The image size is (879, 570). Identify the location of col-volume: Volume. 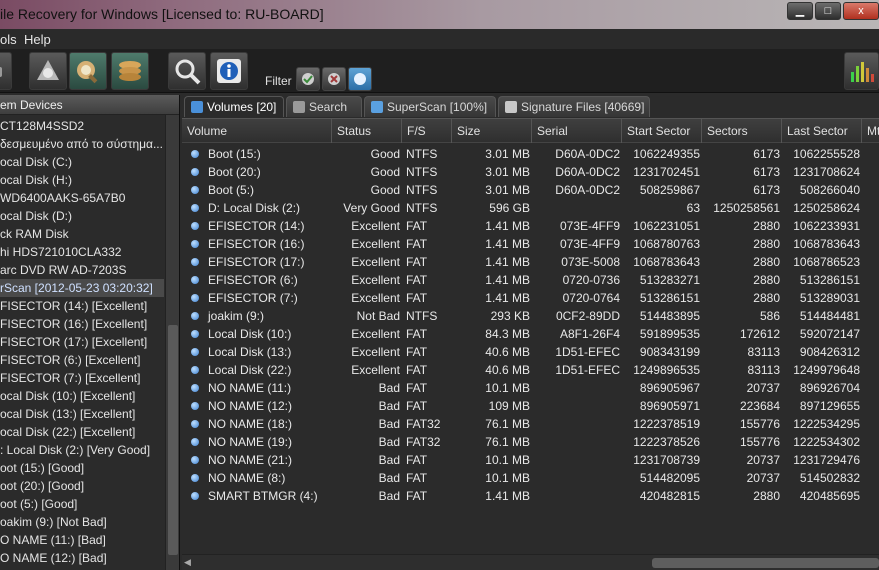
(257, 131).